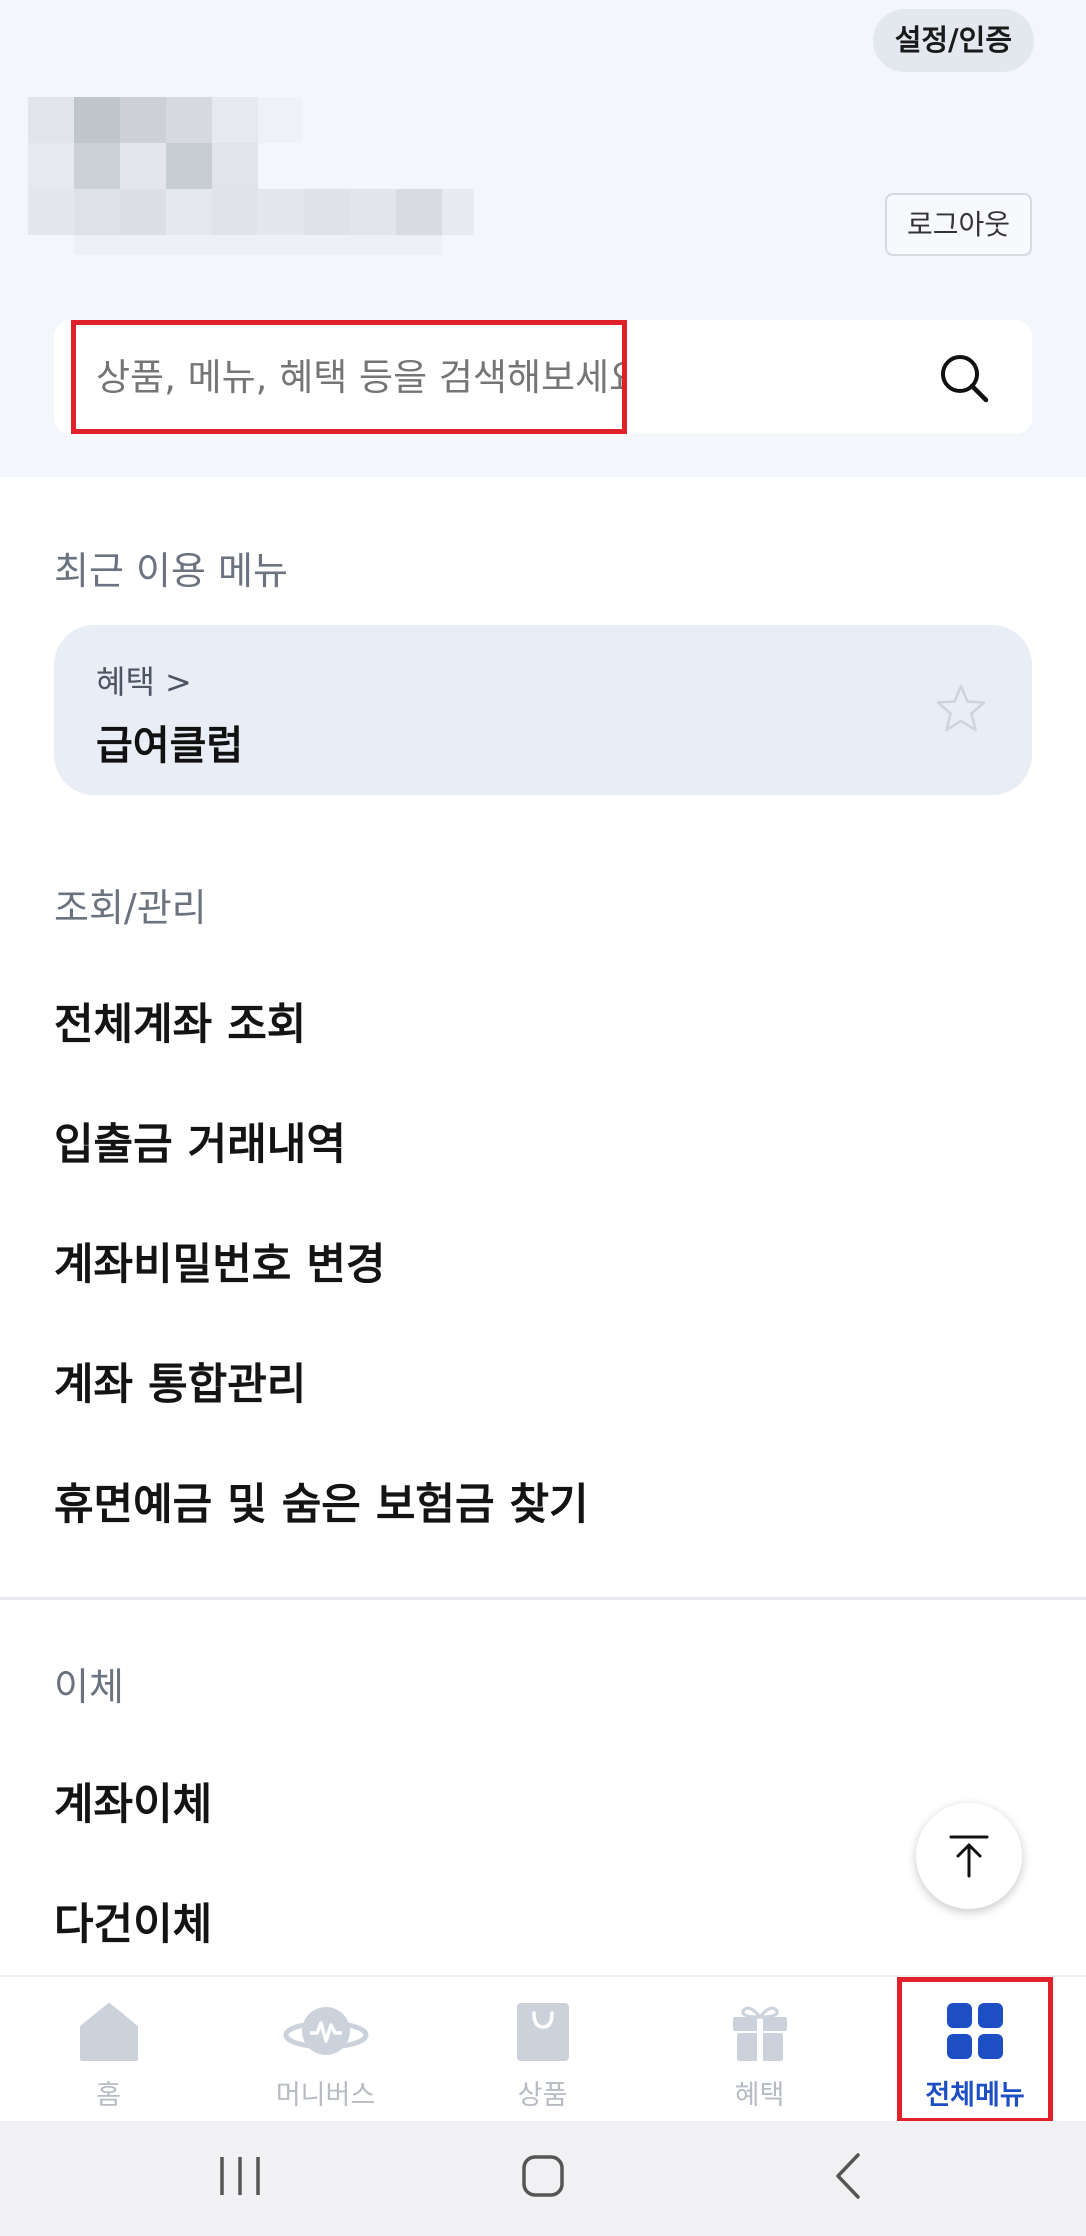 This screenshot has height=2236, width=1086. What do you see at coordinates (108, 2032) in the screenshot?
I see `home-icon` at bounding box center [108, 2032].